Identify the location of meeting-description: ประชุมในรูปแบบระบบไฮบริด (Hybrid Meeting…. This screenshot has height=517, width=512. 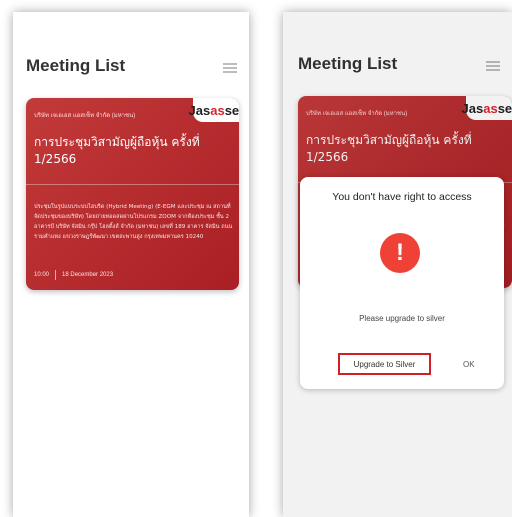
(133, 222).